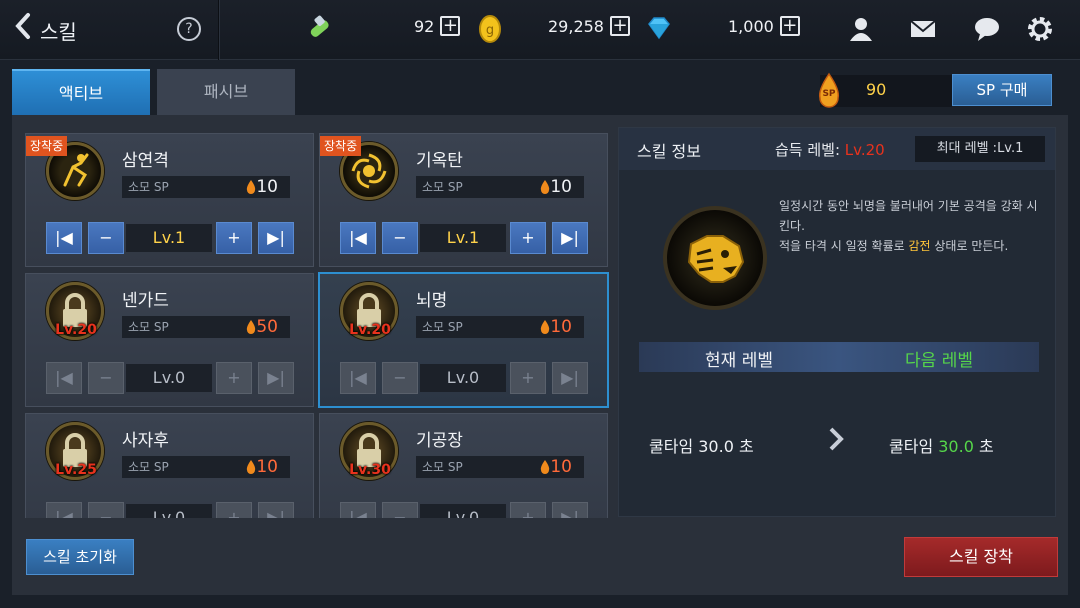 The image size is (1080, 608). I want to click on add-potion-button: +, so click(450, 26).